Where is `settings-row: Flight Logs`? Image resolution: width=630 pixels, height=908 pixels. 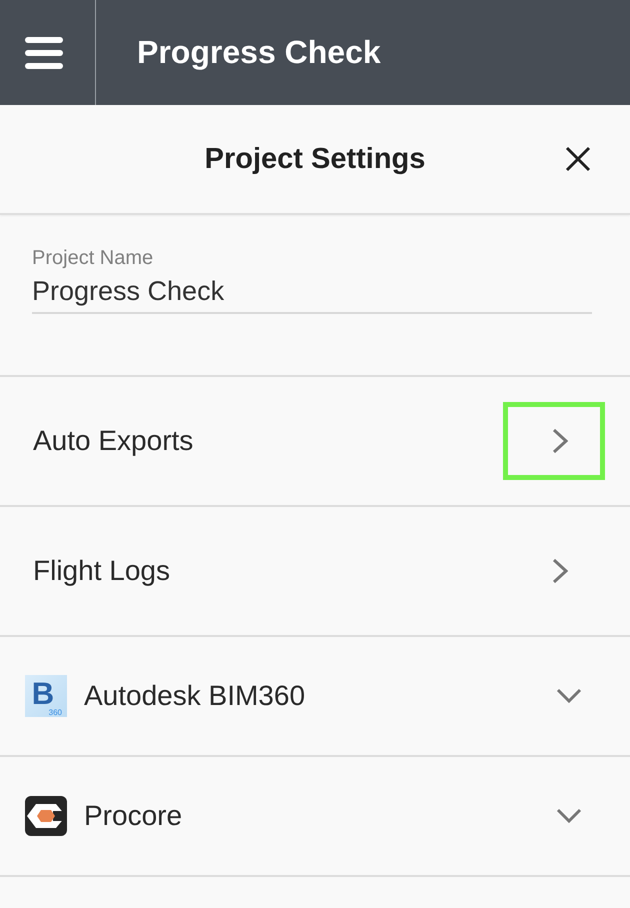
settings-row: Flight Logs is located at coordinates (315, 572).